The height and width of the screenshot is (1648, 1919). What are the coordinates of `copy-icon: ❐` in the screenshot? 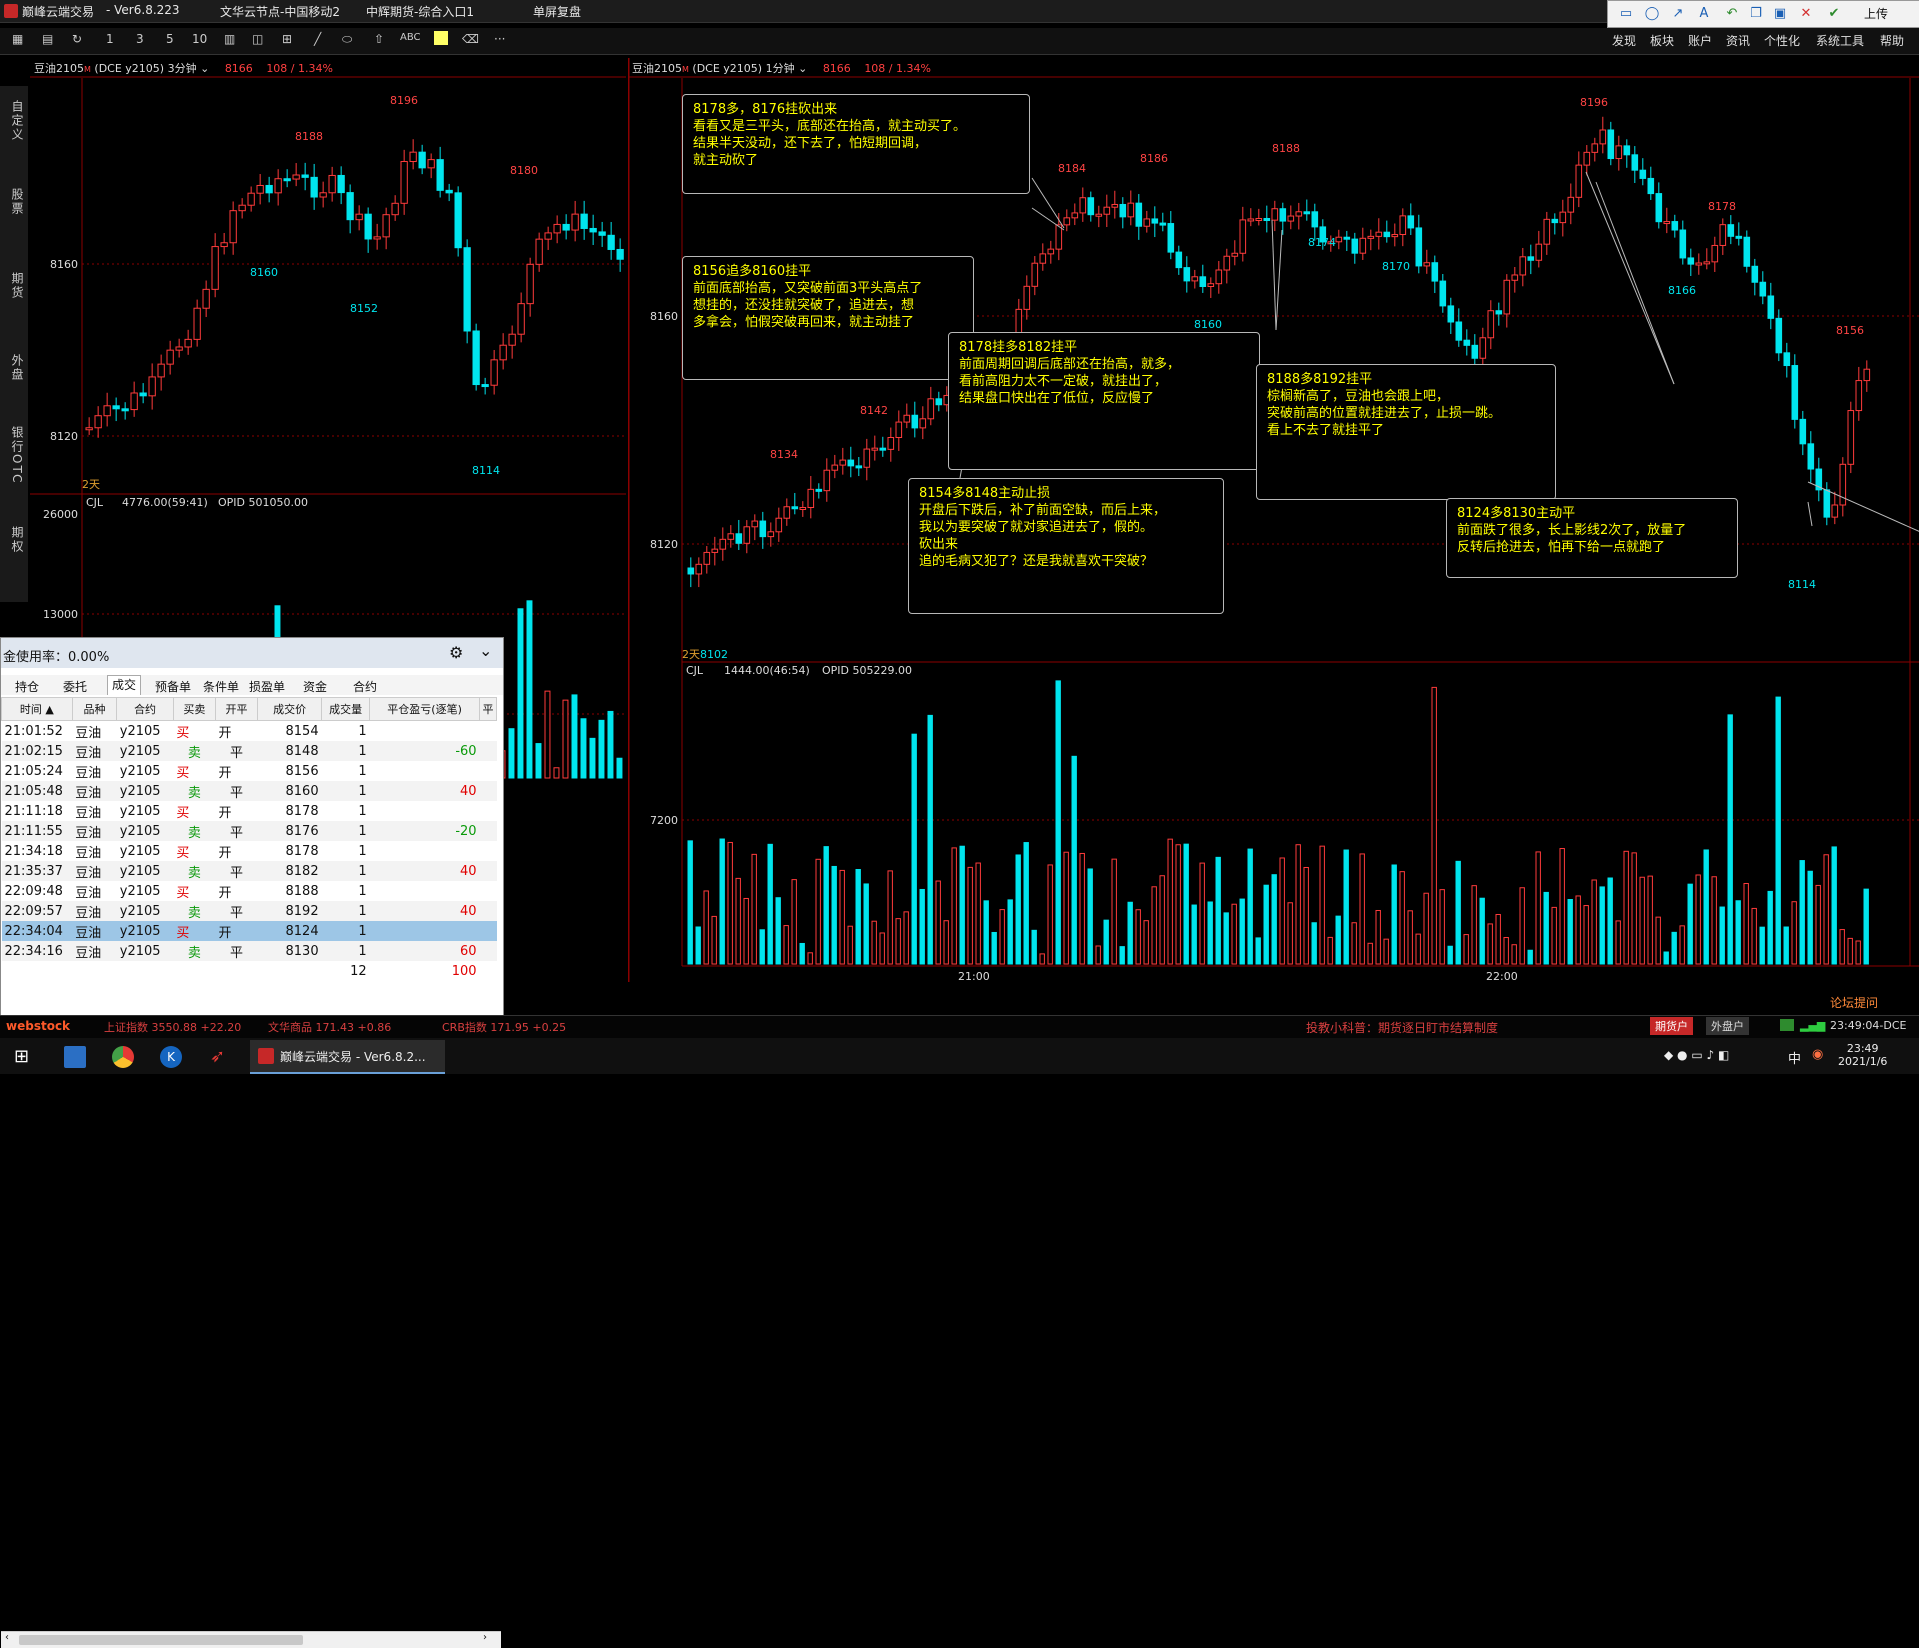 It's located at (1756, 14).